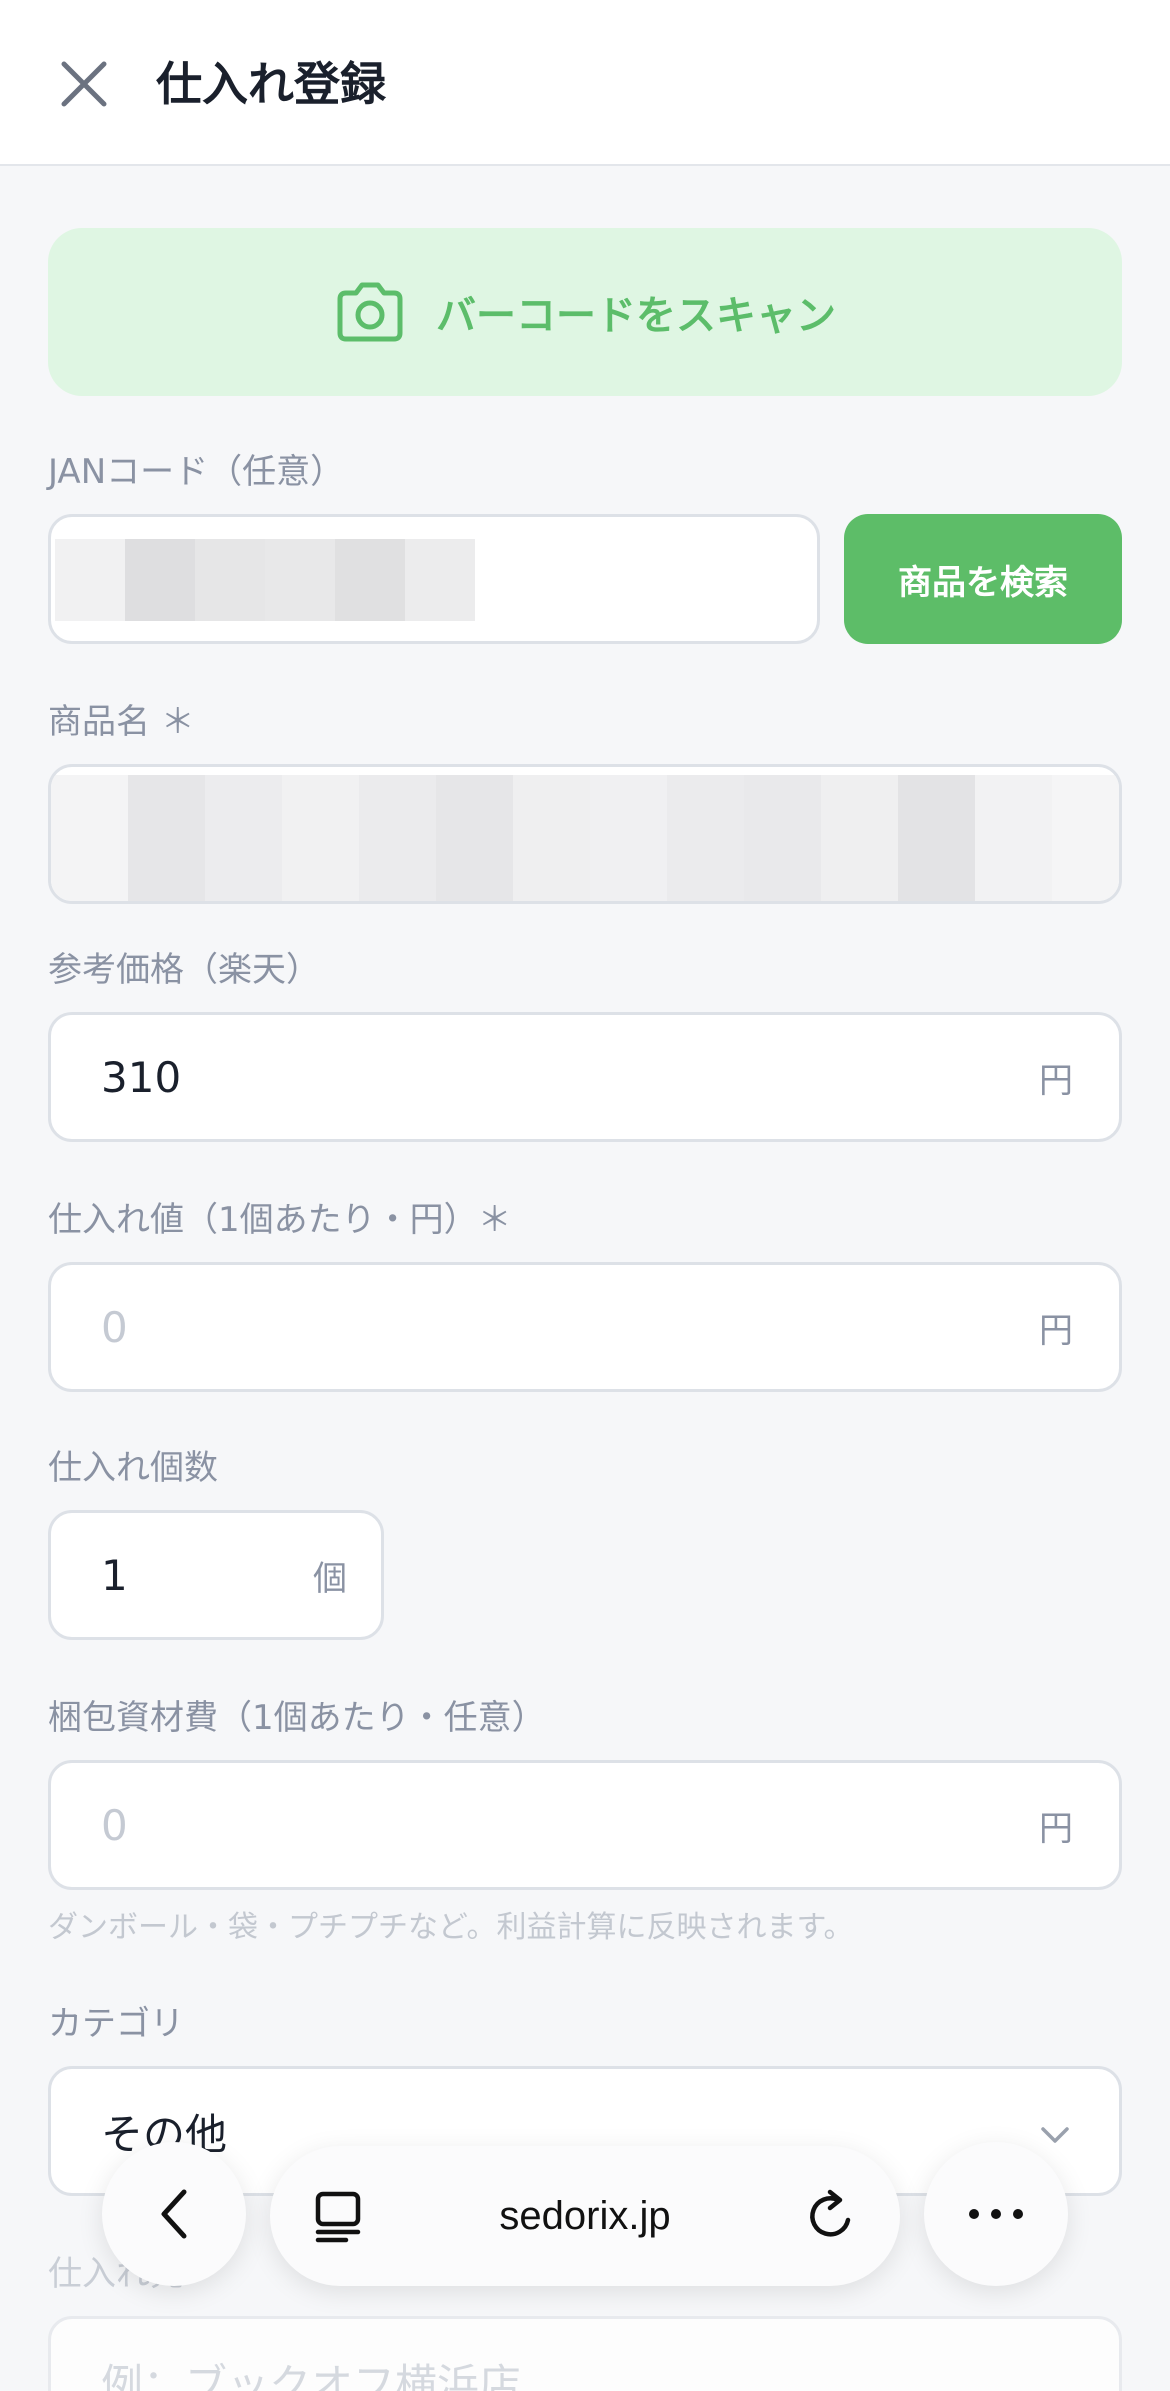 The height and width of the screenshot is (2391, 1170). Describe the element at coordinates (585, 83) in the screenshot. I see `header: 仕入れ登録` at that location.